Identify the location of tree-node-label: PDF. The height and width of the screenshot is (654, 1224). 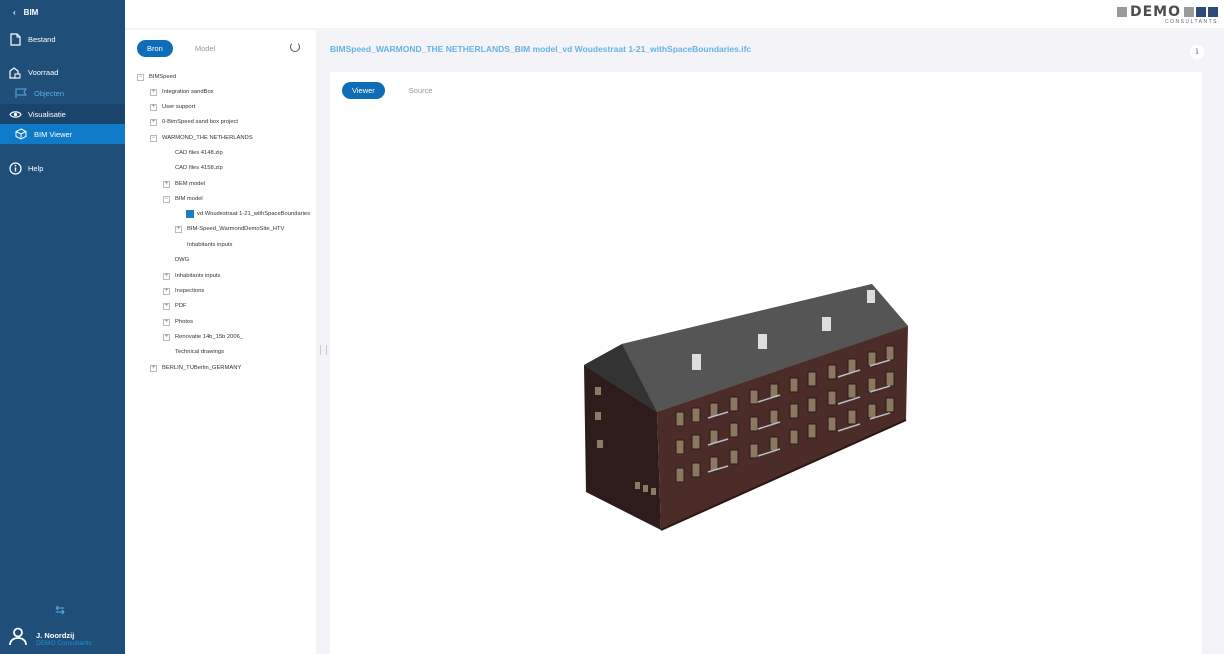
(181, 306).